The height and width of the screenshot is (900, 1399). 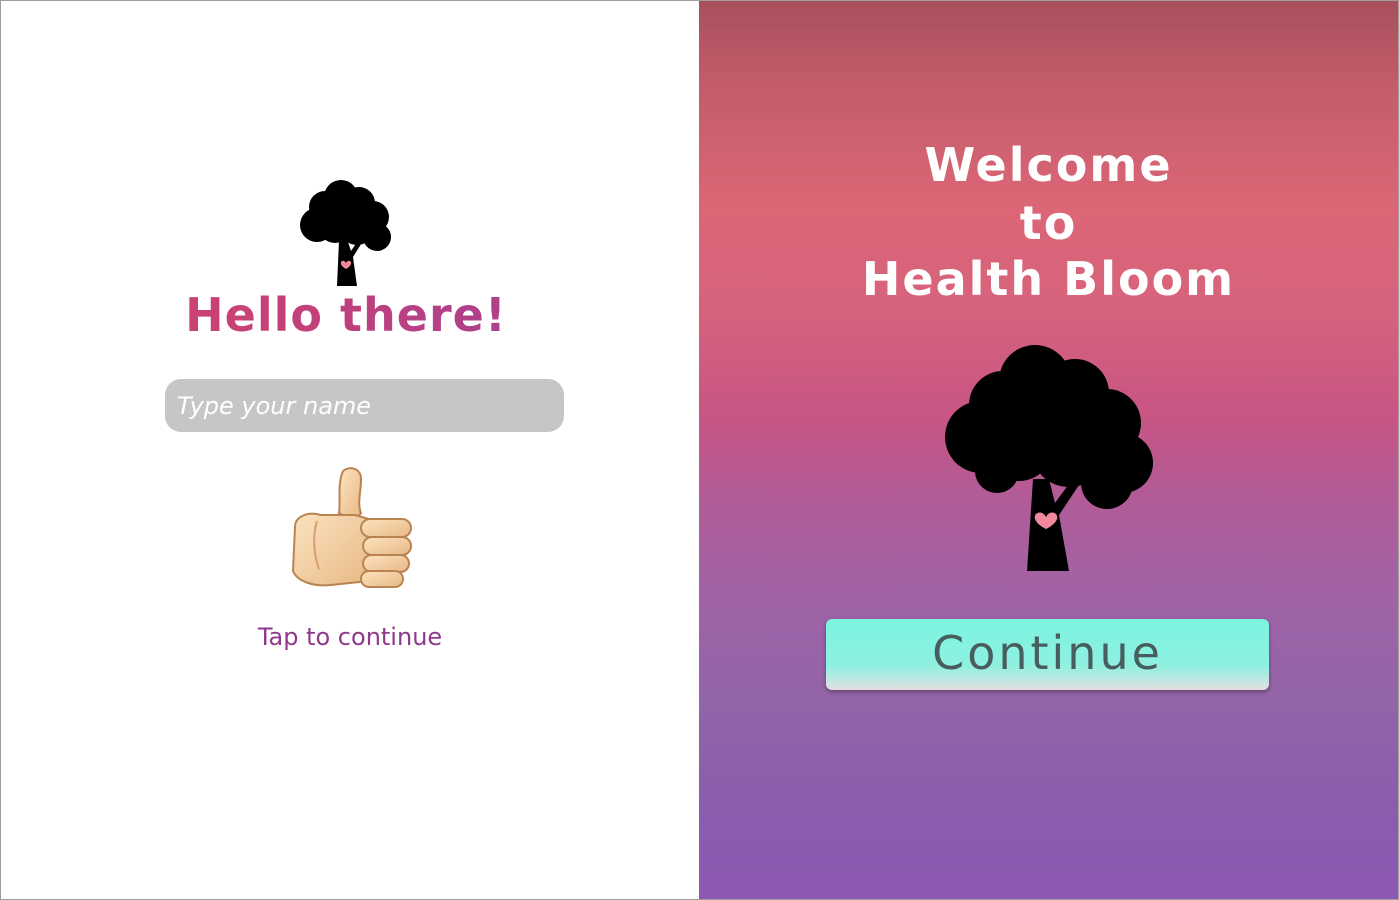 What do you see at coordinates (350, 637) in the screenshot?
I see `tap-to-continue-link: Tap to continue` at bounding box center [350, 637].